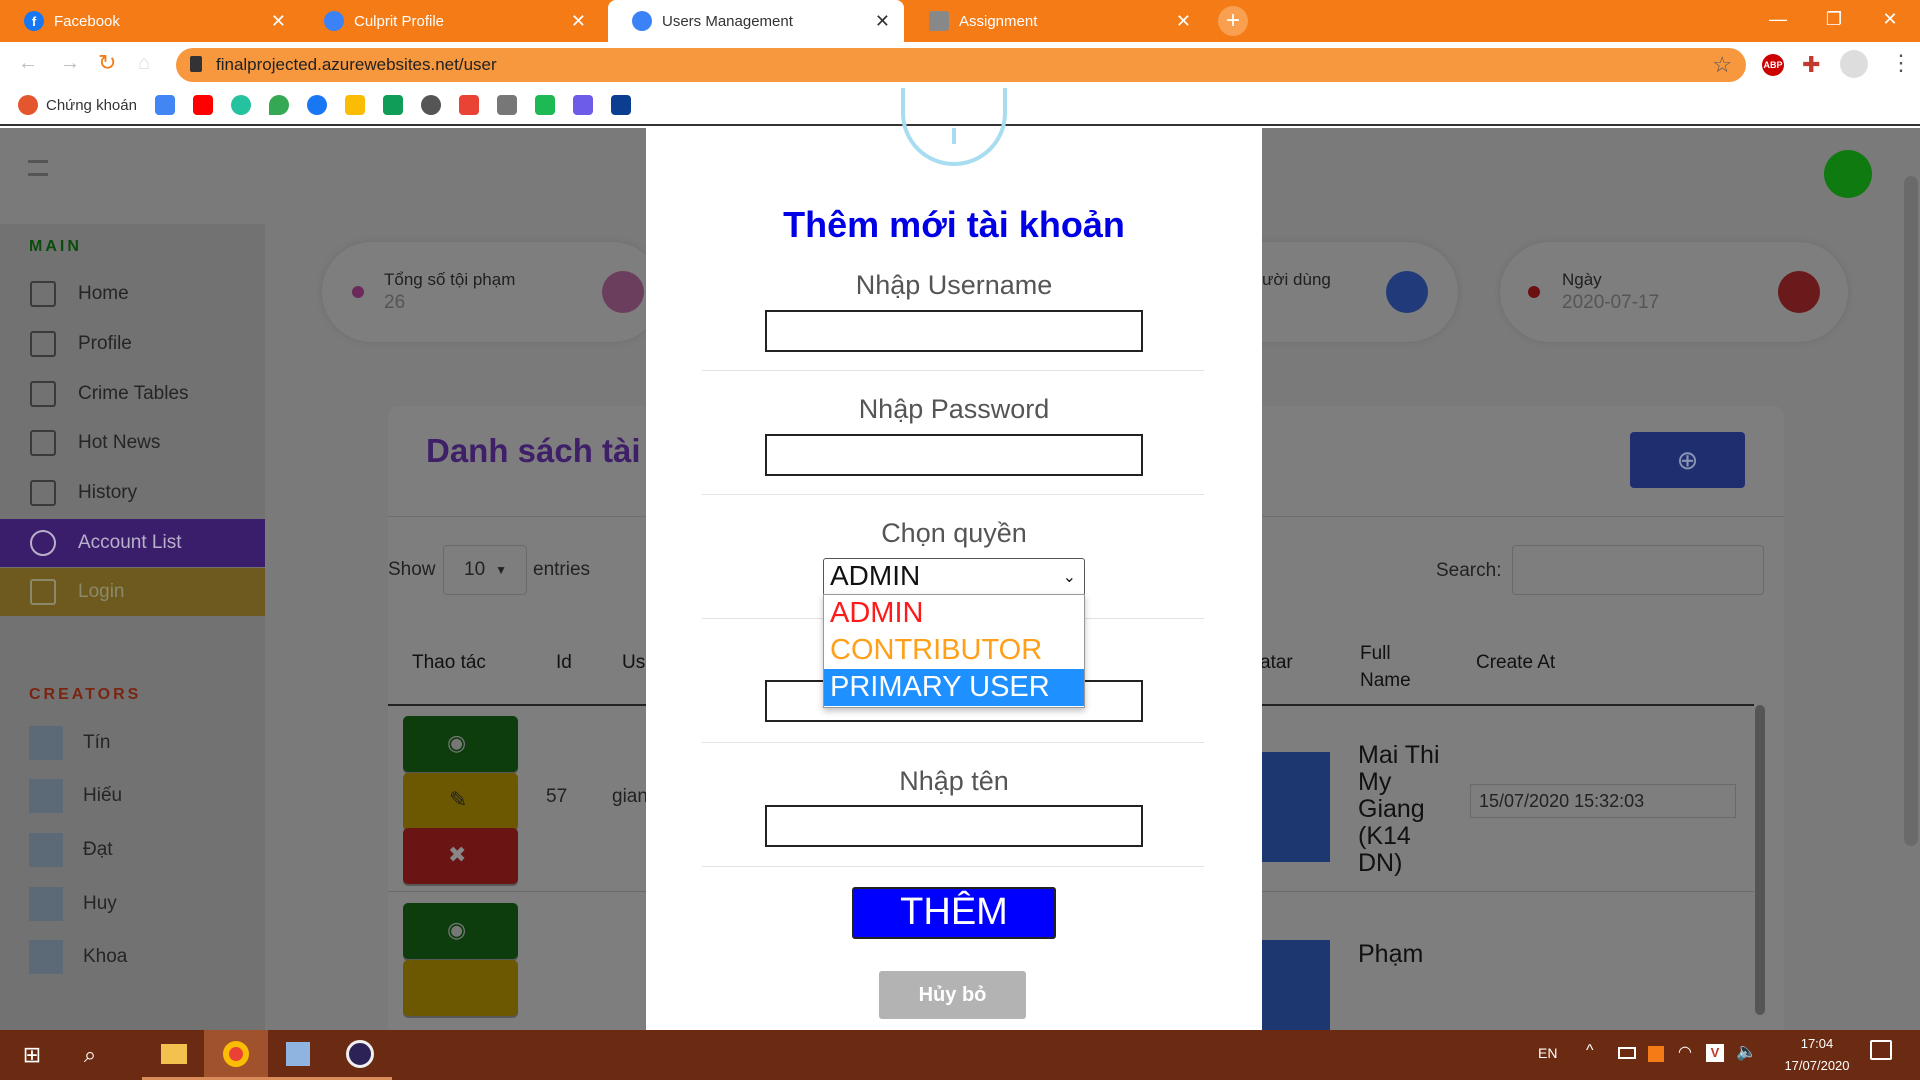  I want to click on column-header: Full Name, so click(1400, 667).